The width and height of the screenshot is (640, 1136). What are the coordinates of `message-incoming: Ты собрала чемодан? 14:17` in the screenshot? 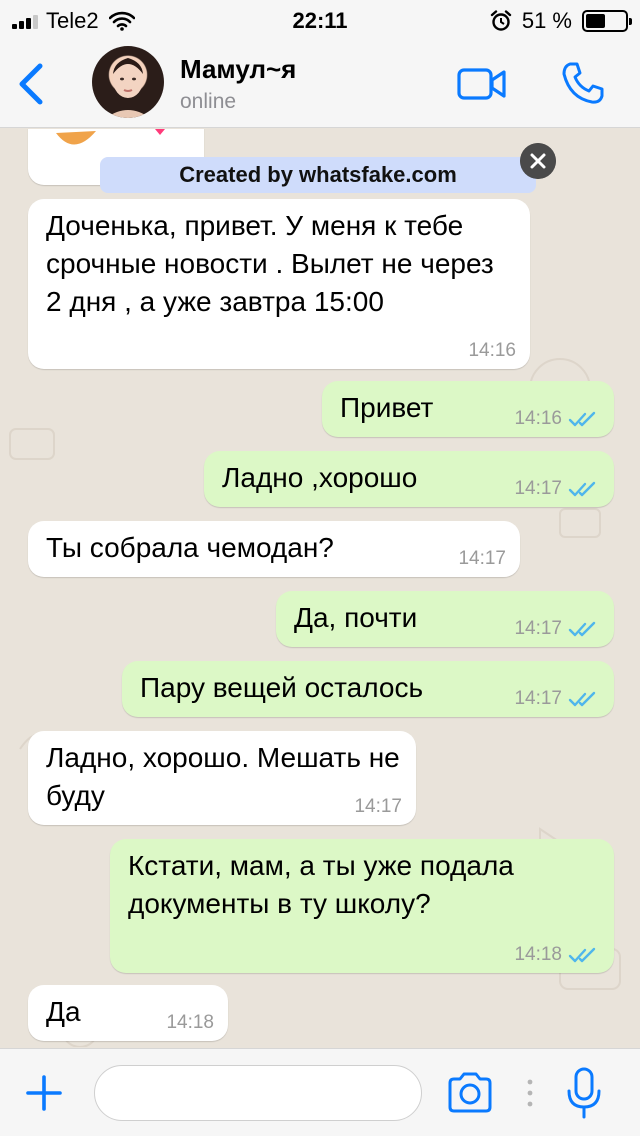 It's located at (274, 549).